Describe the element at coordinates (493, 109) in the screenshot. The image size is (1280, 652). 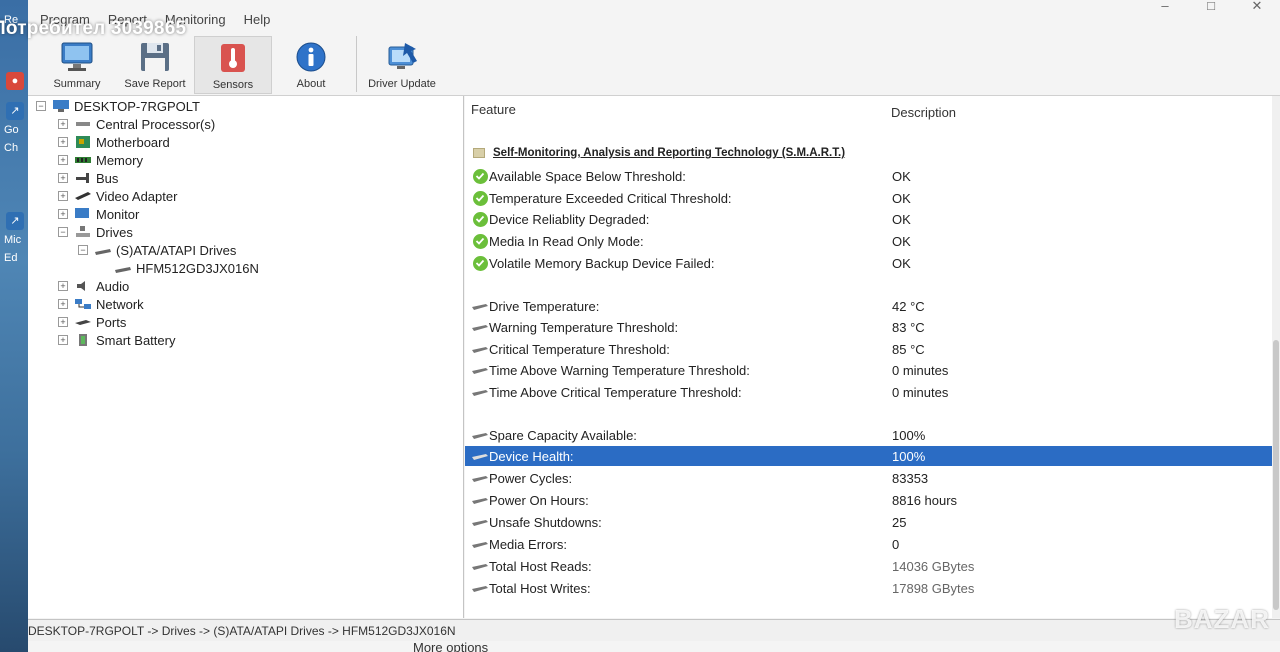
I see `column-header-feature: Feature` at that location.